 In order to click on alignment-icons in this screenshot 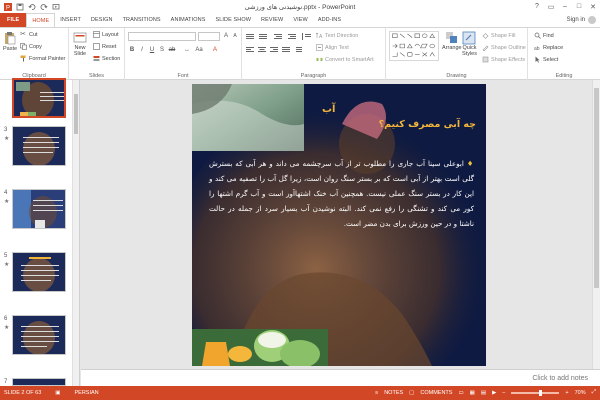, I will do `click(279, 49)`.